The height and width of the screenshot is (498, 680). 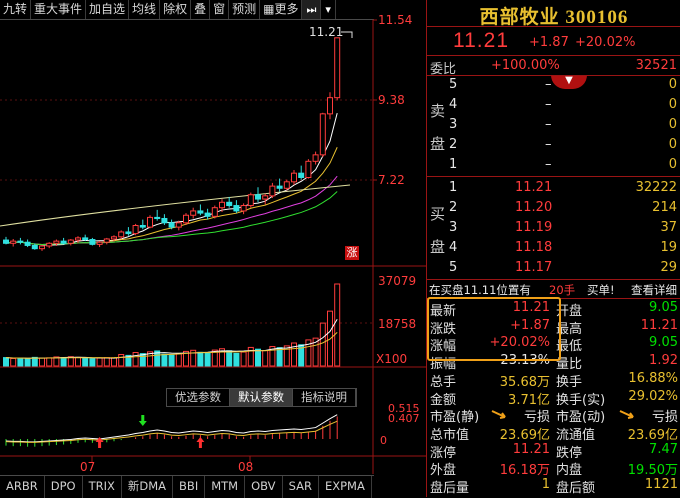 What do you see at coordinates (453, 84) in the screenshot?
I see `sell-level: 5` at bounding box center [453, 84].